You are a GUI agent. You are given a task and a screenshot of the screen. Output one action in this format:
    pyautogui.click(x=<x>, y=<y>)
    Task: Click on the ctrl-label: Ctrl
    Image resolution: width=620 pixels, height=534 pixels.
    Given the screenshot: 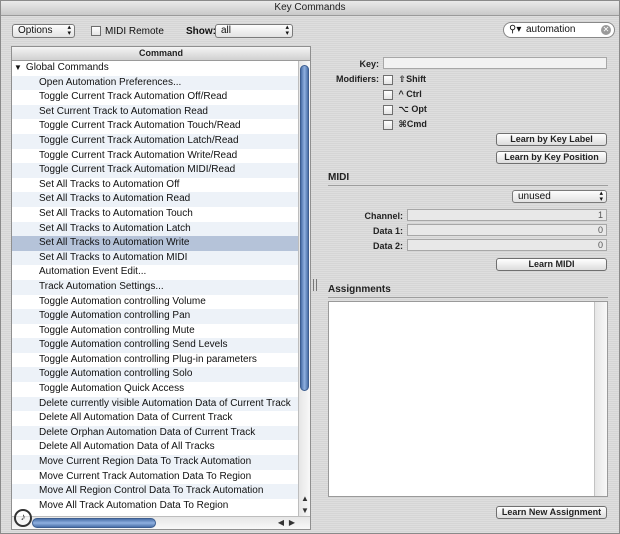 What is the action you would take?
    pyautogui.click(x=414, y=94)
    